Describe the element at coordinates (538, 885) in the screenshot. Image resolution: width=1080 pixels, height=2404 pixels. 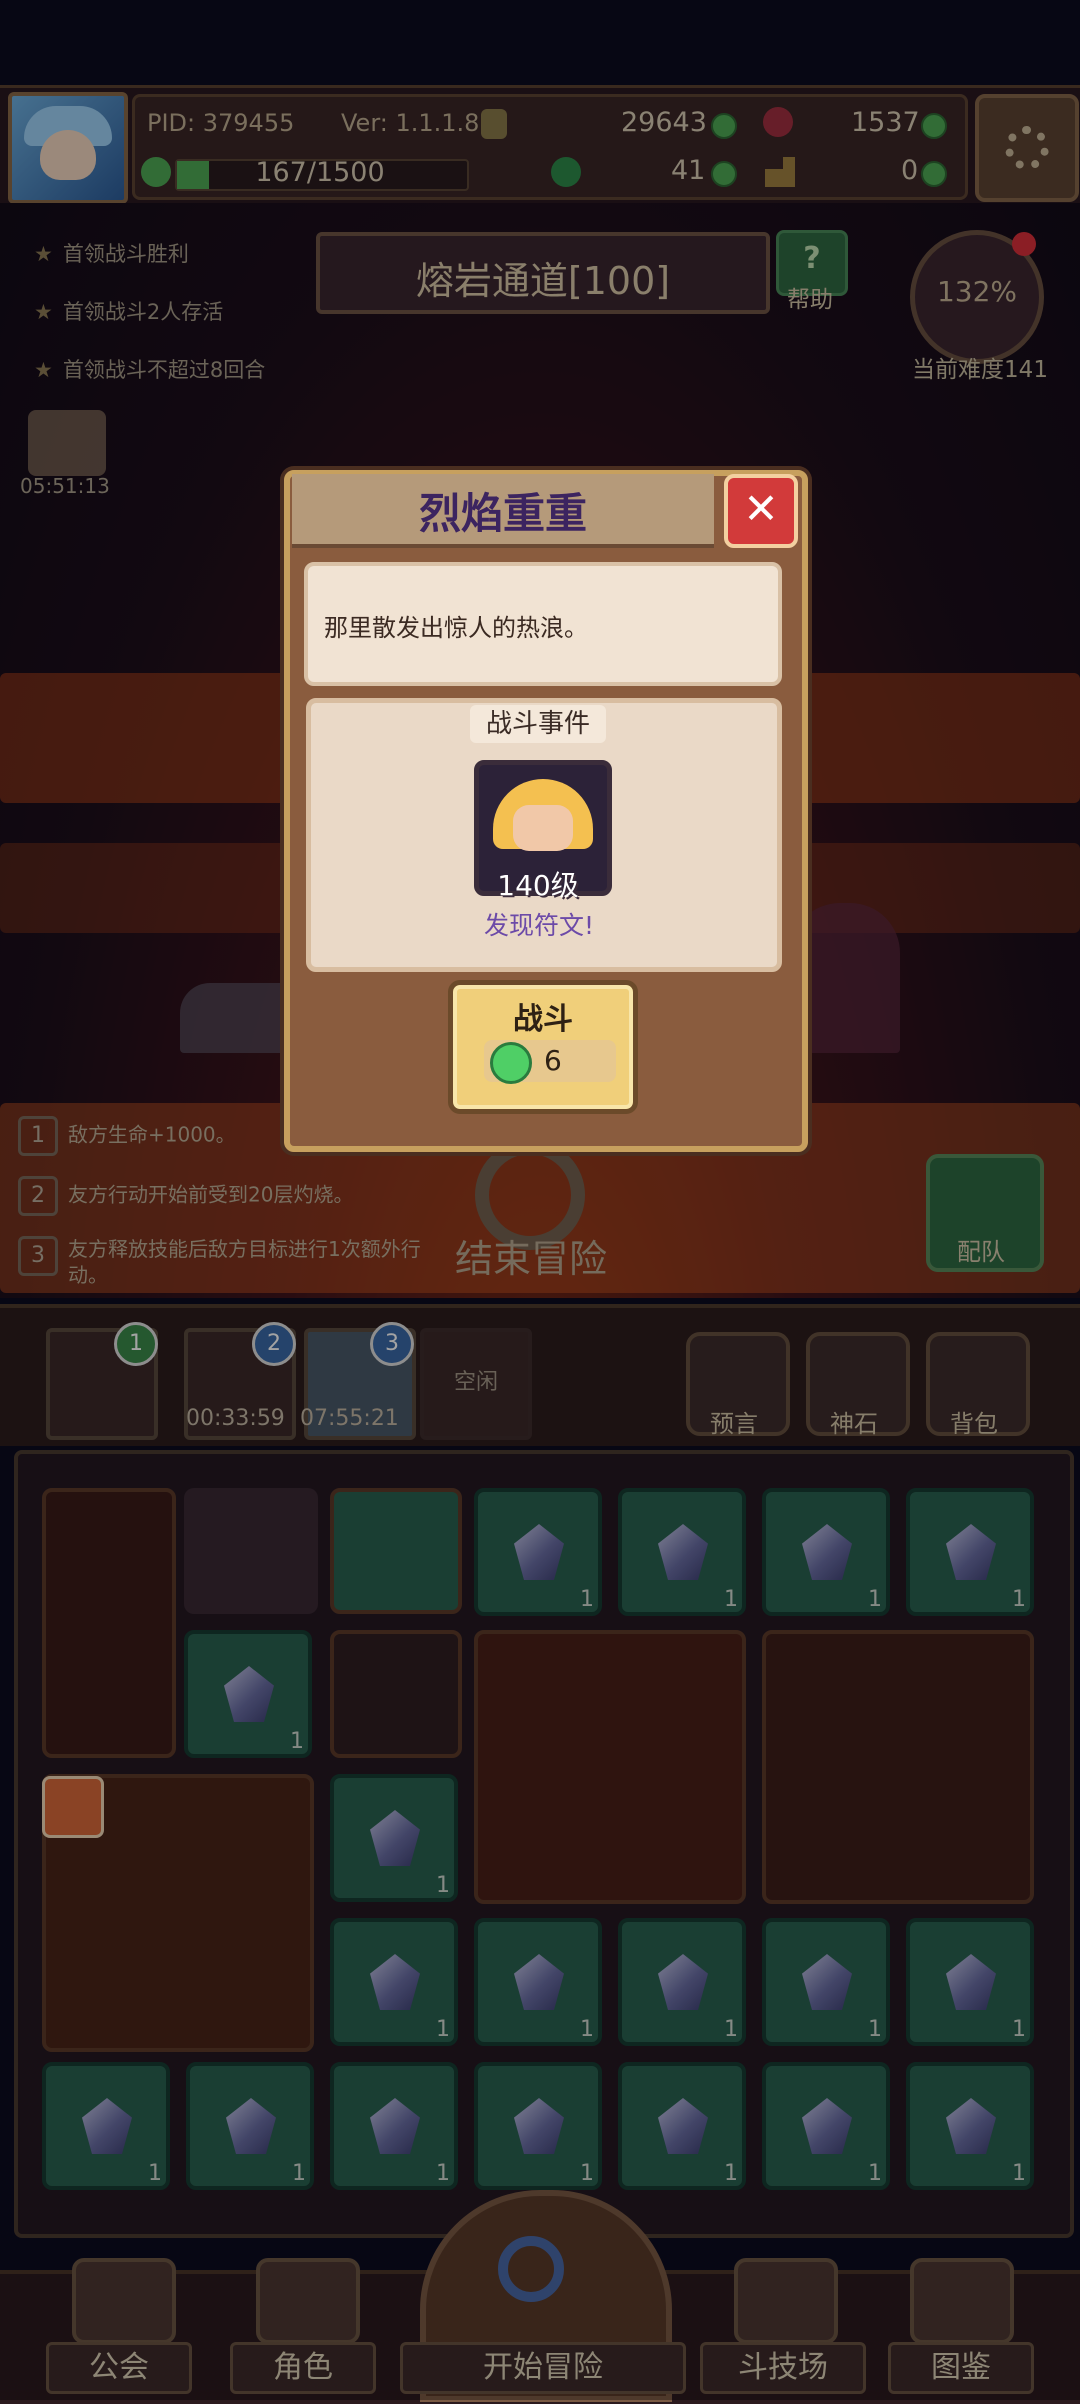
I see `enemy-level: 140级` at that location.